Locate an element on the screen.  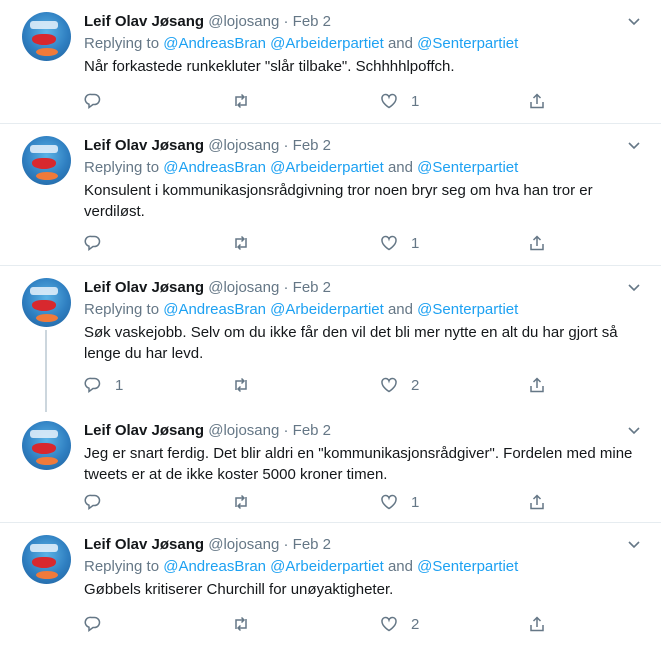
replying-label: Replying to is located at coordinates (124, 43).